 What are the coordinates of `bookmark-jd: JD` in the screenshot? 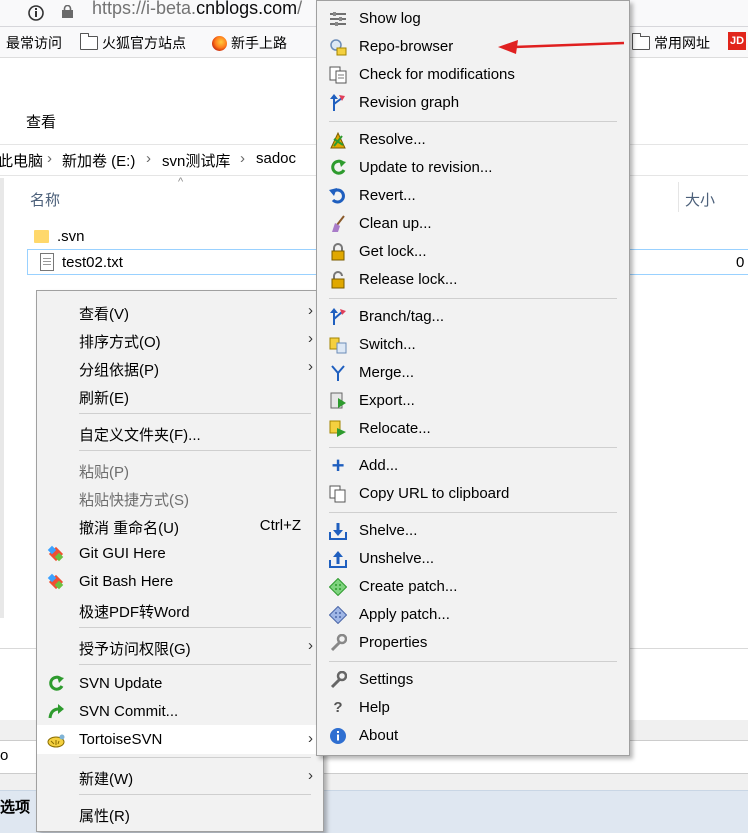 It's located at (737, 41).